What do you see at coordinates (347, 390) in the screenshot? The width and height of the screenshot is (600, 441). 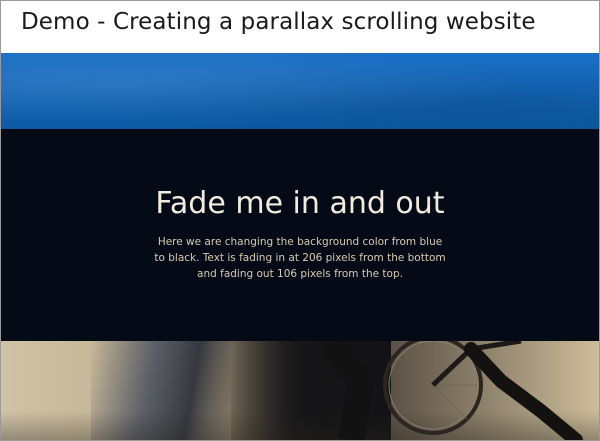 I see `rider-body` at bounding box center [347, 390].